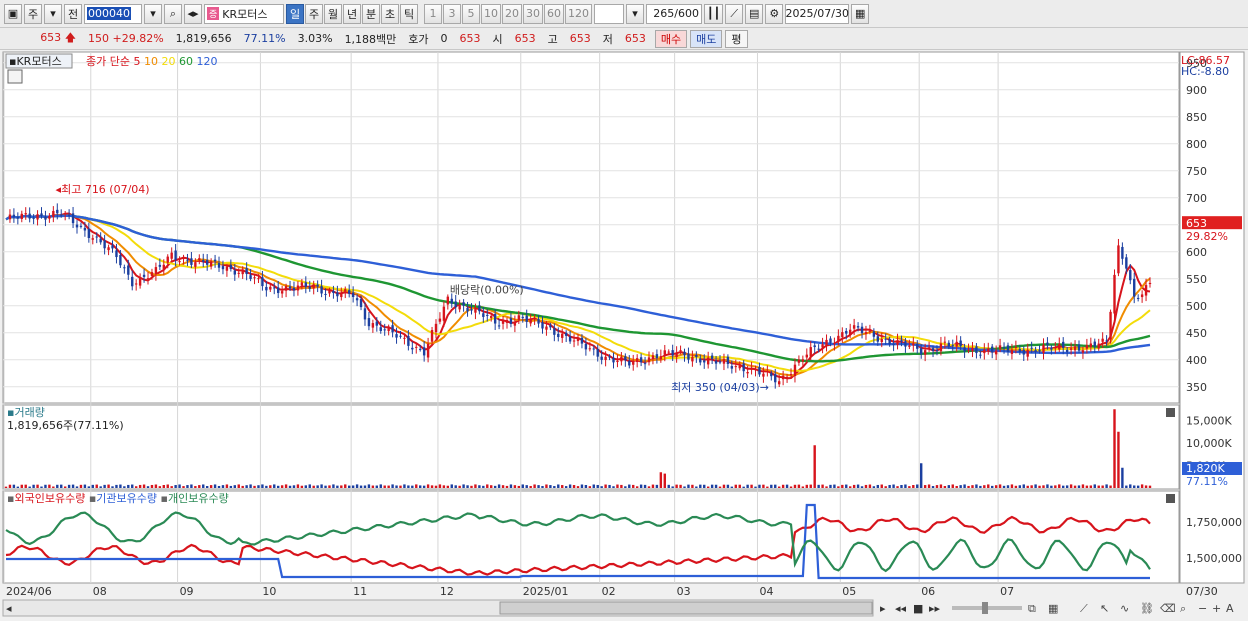 The width and height of the screenshot is (1248, 621). I want to click on count-field: 265/600, so click(674, 13).